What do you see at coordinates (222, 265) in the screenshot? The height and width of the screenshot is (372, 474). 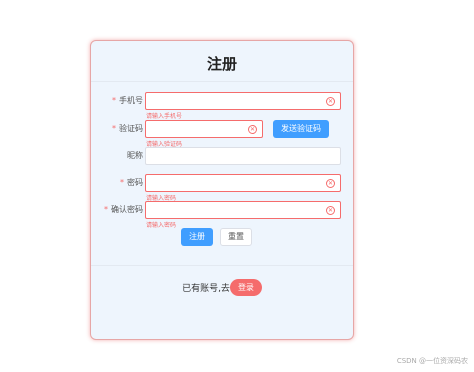 I see `footer-divider` at bounding box center [222, 265].